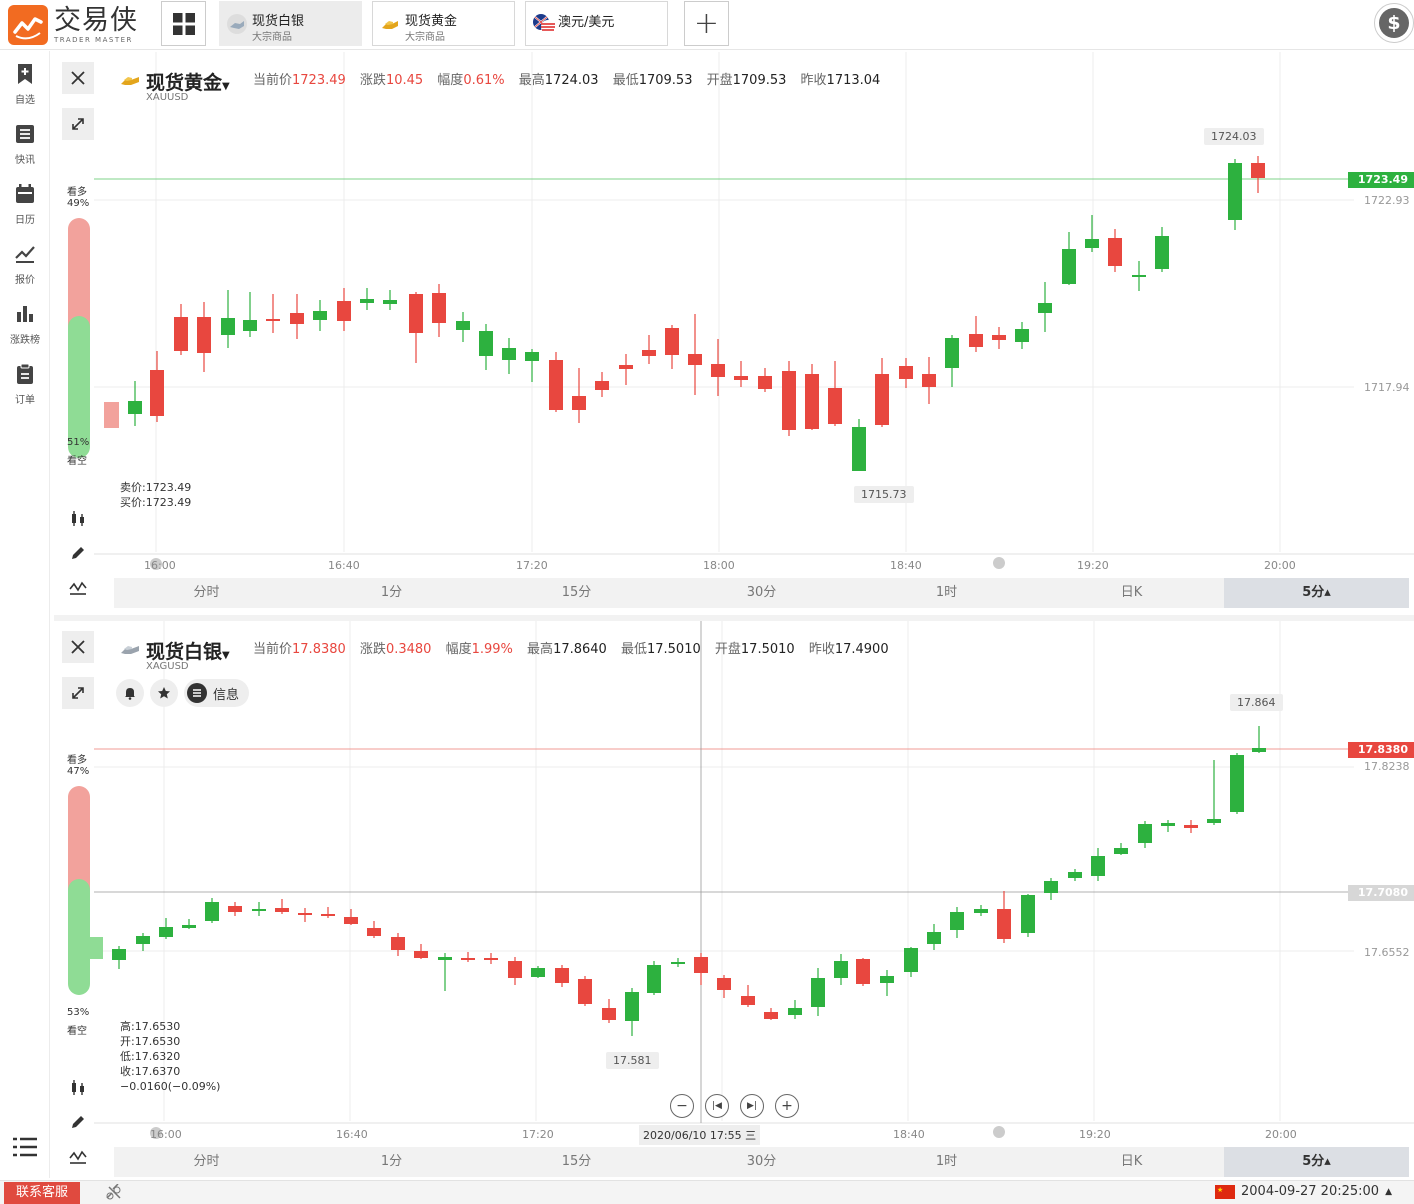  What do you see at coordinates (408, 649) in the screenshot?
I see `change-value: 0.3480` at bounding box center [408, 649].